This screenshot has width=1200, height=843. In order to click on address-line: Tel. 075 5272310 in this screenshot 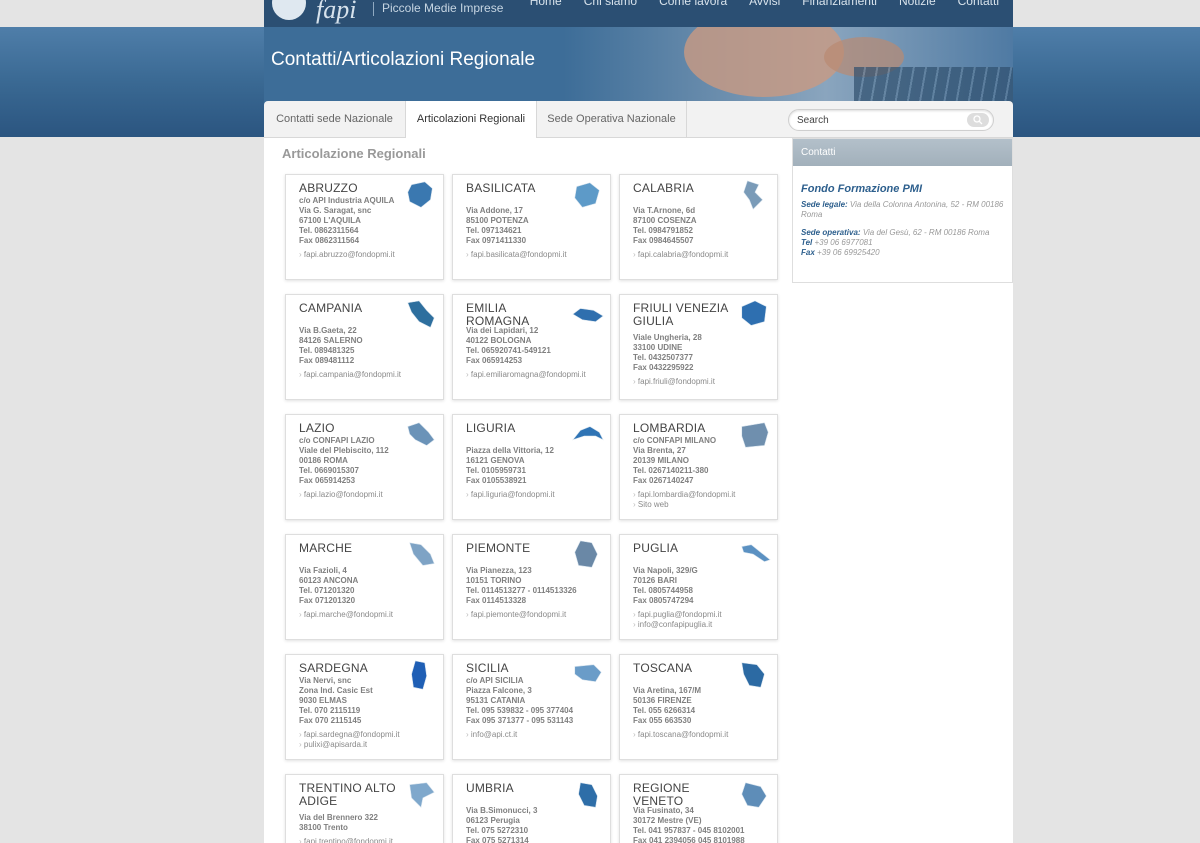, I will do `click(497, 830)`.